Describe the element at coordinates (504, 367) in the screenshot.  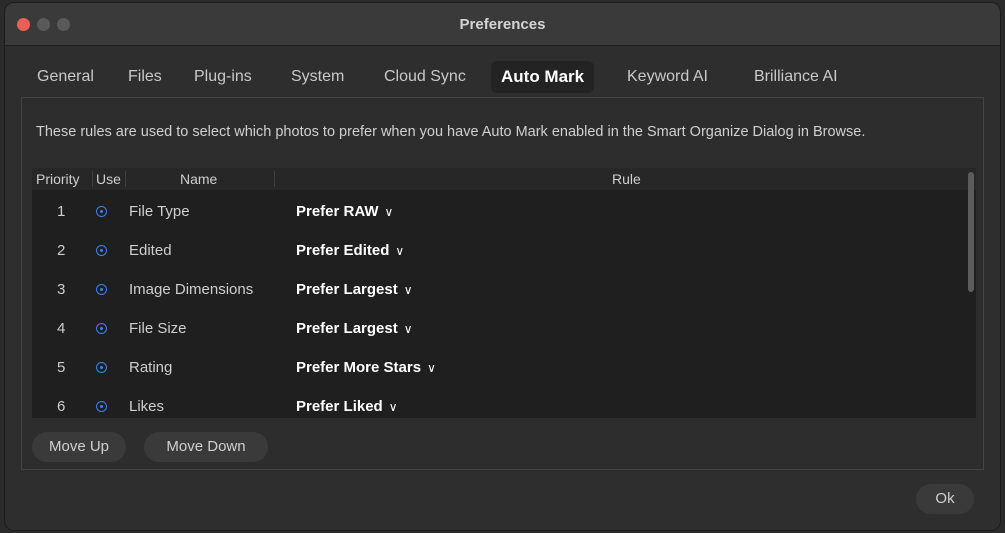
I see `table-row: 5 Rating Prefer More Stars ∨` at that location.